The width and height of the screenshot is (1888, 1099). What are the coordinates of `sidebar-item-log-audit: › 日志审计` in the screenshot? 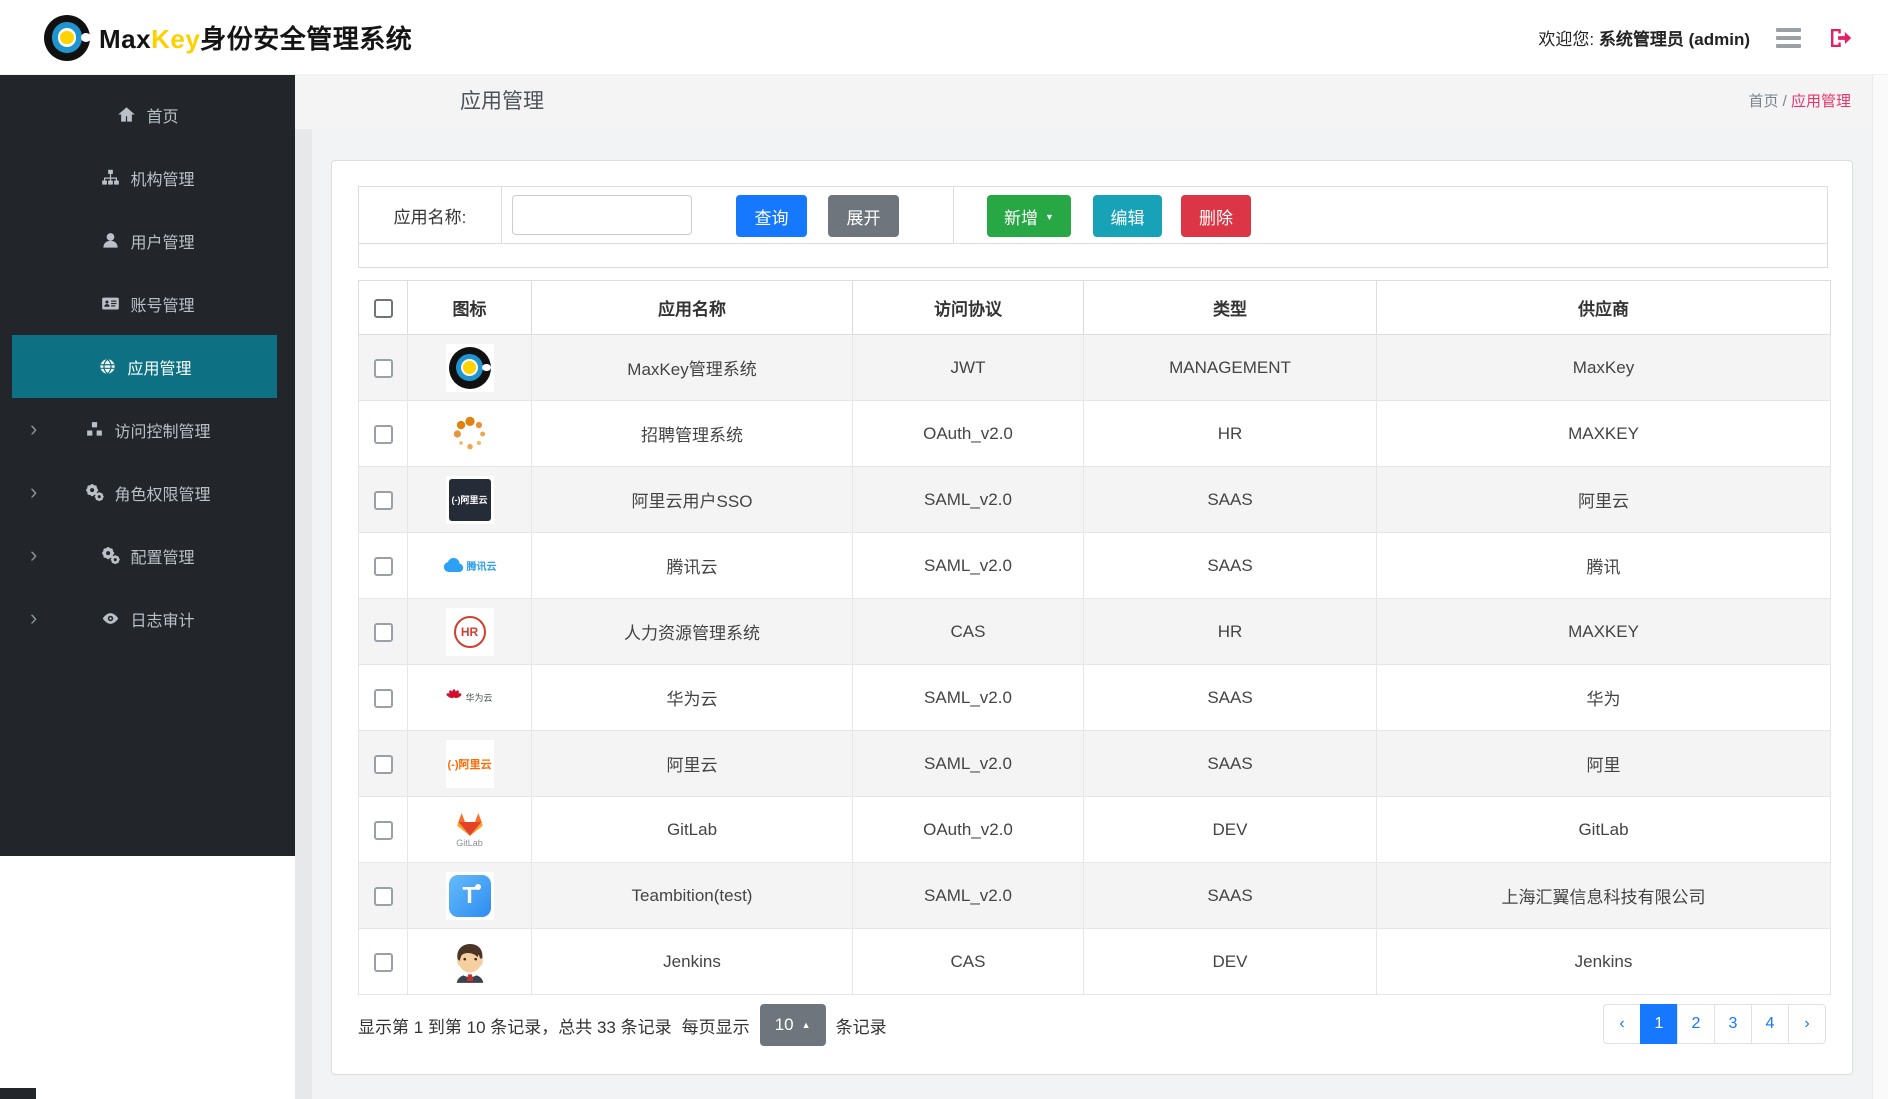 It's located at (147, 618).